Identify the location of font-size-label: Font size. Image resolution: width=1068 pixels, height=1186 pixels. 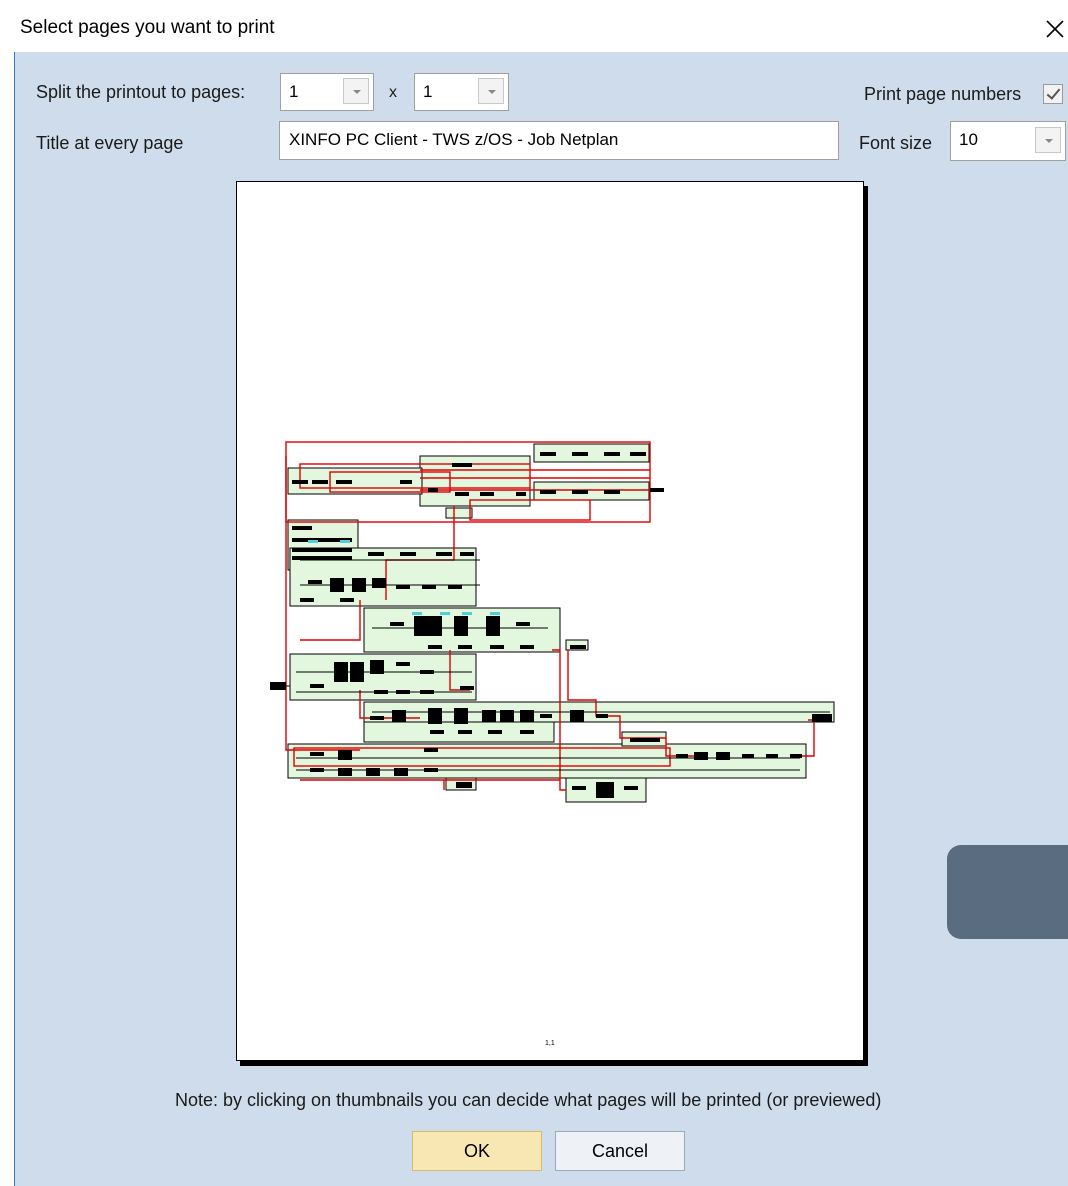
(896, 143).